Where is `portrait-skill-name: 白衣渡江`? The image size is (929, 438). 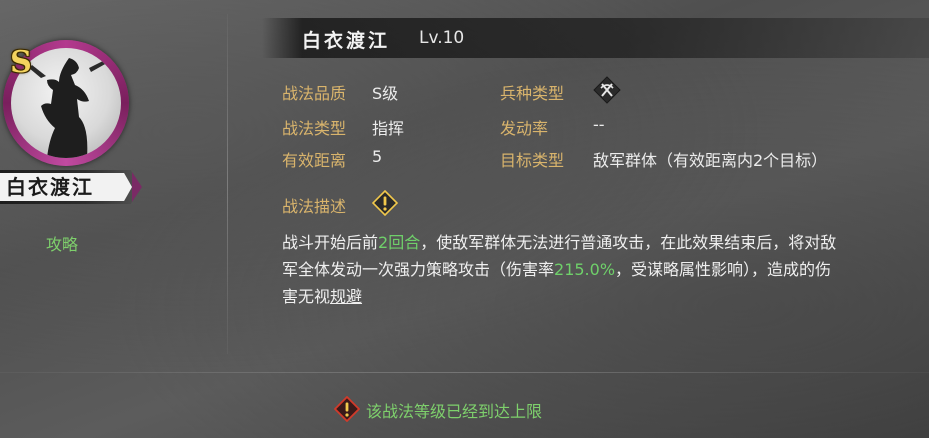
portrait-skill-name: 白衣渡江 is located at coordinates (50, 187).